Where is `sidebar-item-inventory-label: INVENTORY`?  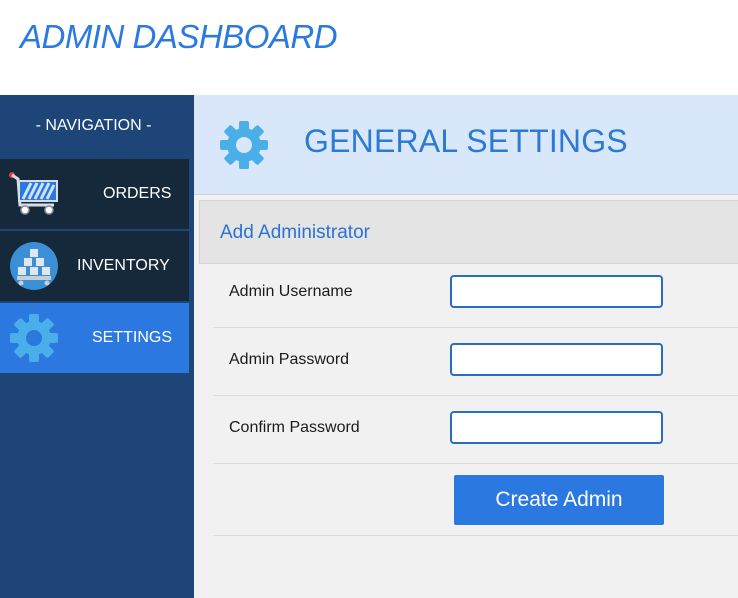
sidebar-item-inventory-label: INVENTORY is located at coordinates (123, 265).